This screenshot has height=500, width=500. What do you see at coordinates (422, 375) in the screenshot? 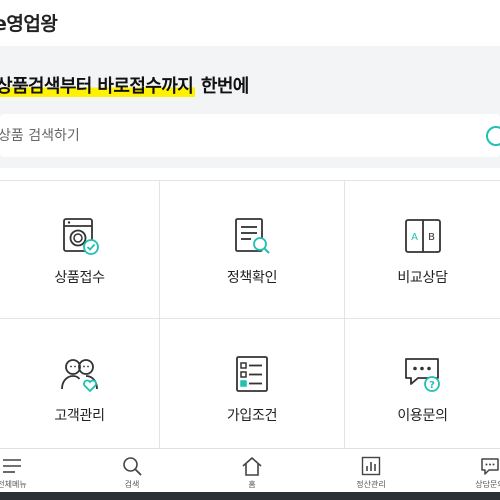
I see `chat-question-icon: ?` at bounding box center [422, 375].